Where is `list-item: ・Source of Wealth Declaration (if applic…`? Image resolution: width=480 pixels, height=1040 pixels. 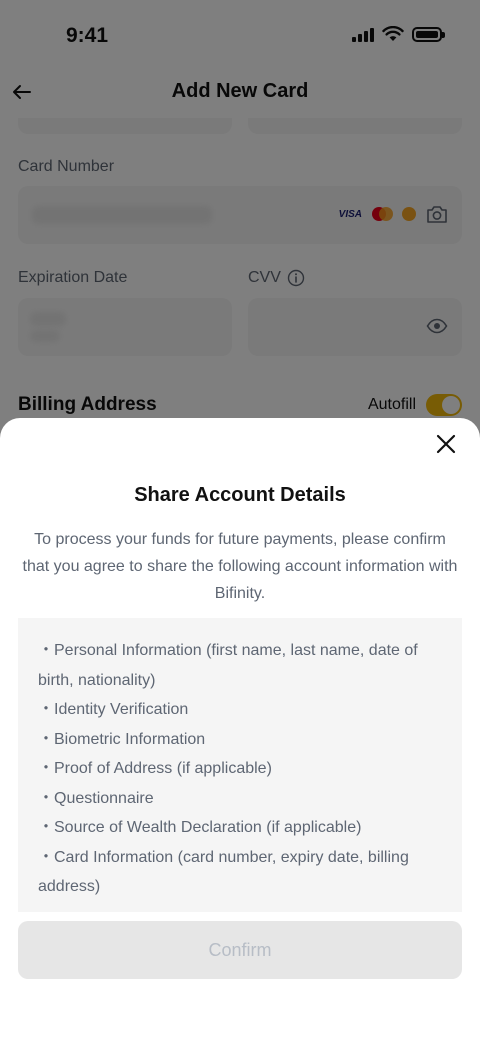 list-item: ・Source of Wealth Declaration (if applic… is located at coordinates (200, 827).